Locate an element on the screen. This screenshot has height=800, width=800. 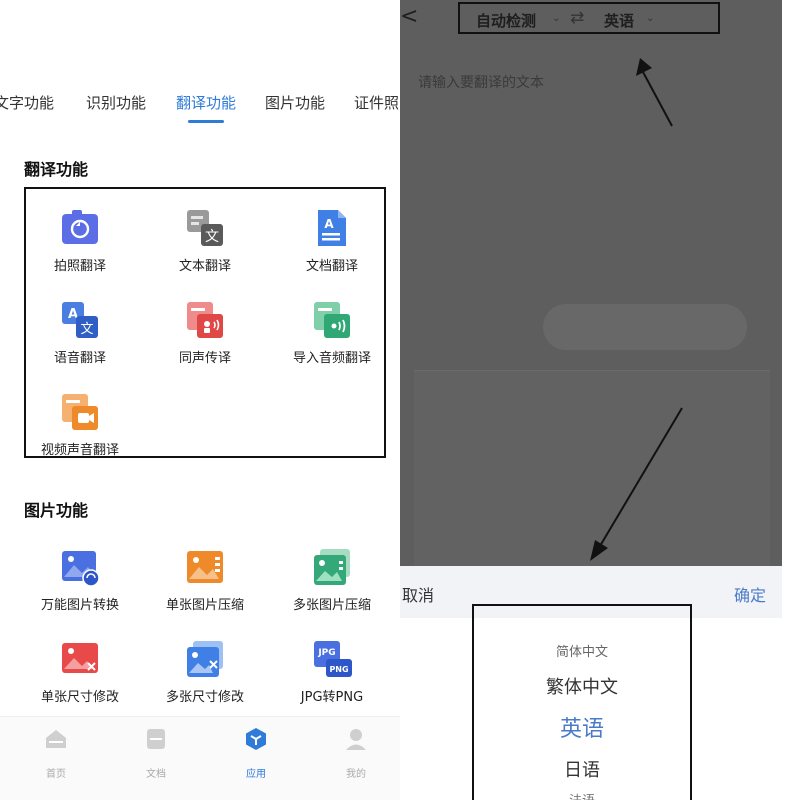
voice-translate-item: A 文 语音翻译 is located at coordinates (80, 345).